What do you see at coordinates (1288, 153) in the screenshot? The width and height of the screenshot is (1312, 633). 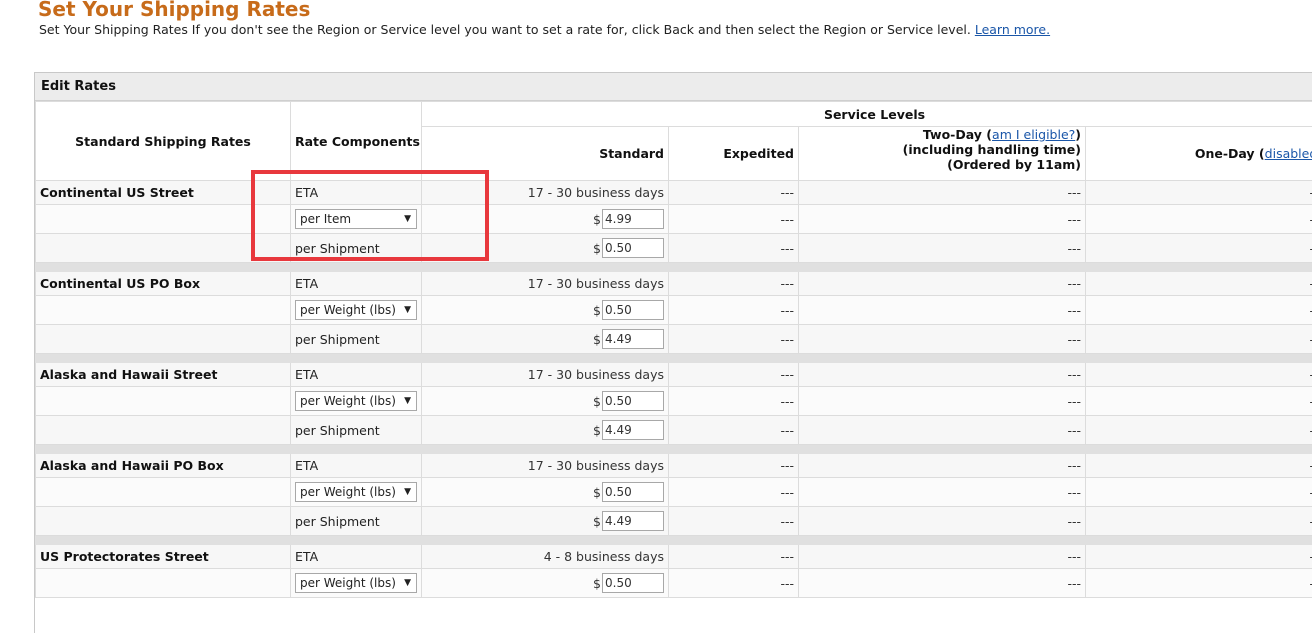 I see `one-day-disabled-link: disabled` at bounding box center [1288, 153].